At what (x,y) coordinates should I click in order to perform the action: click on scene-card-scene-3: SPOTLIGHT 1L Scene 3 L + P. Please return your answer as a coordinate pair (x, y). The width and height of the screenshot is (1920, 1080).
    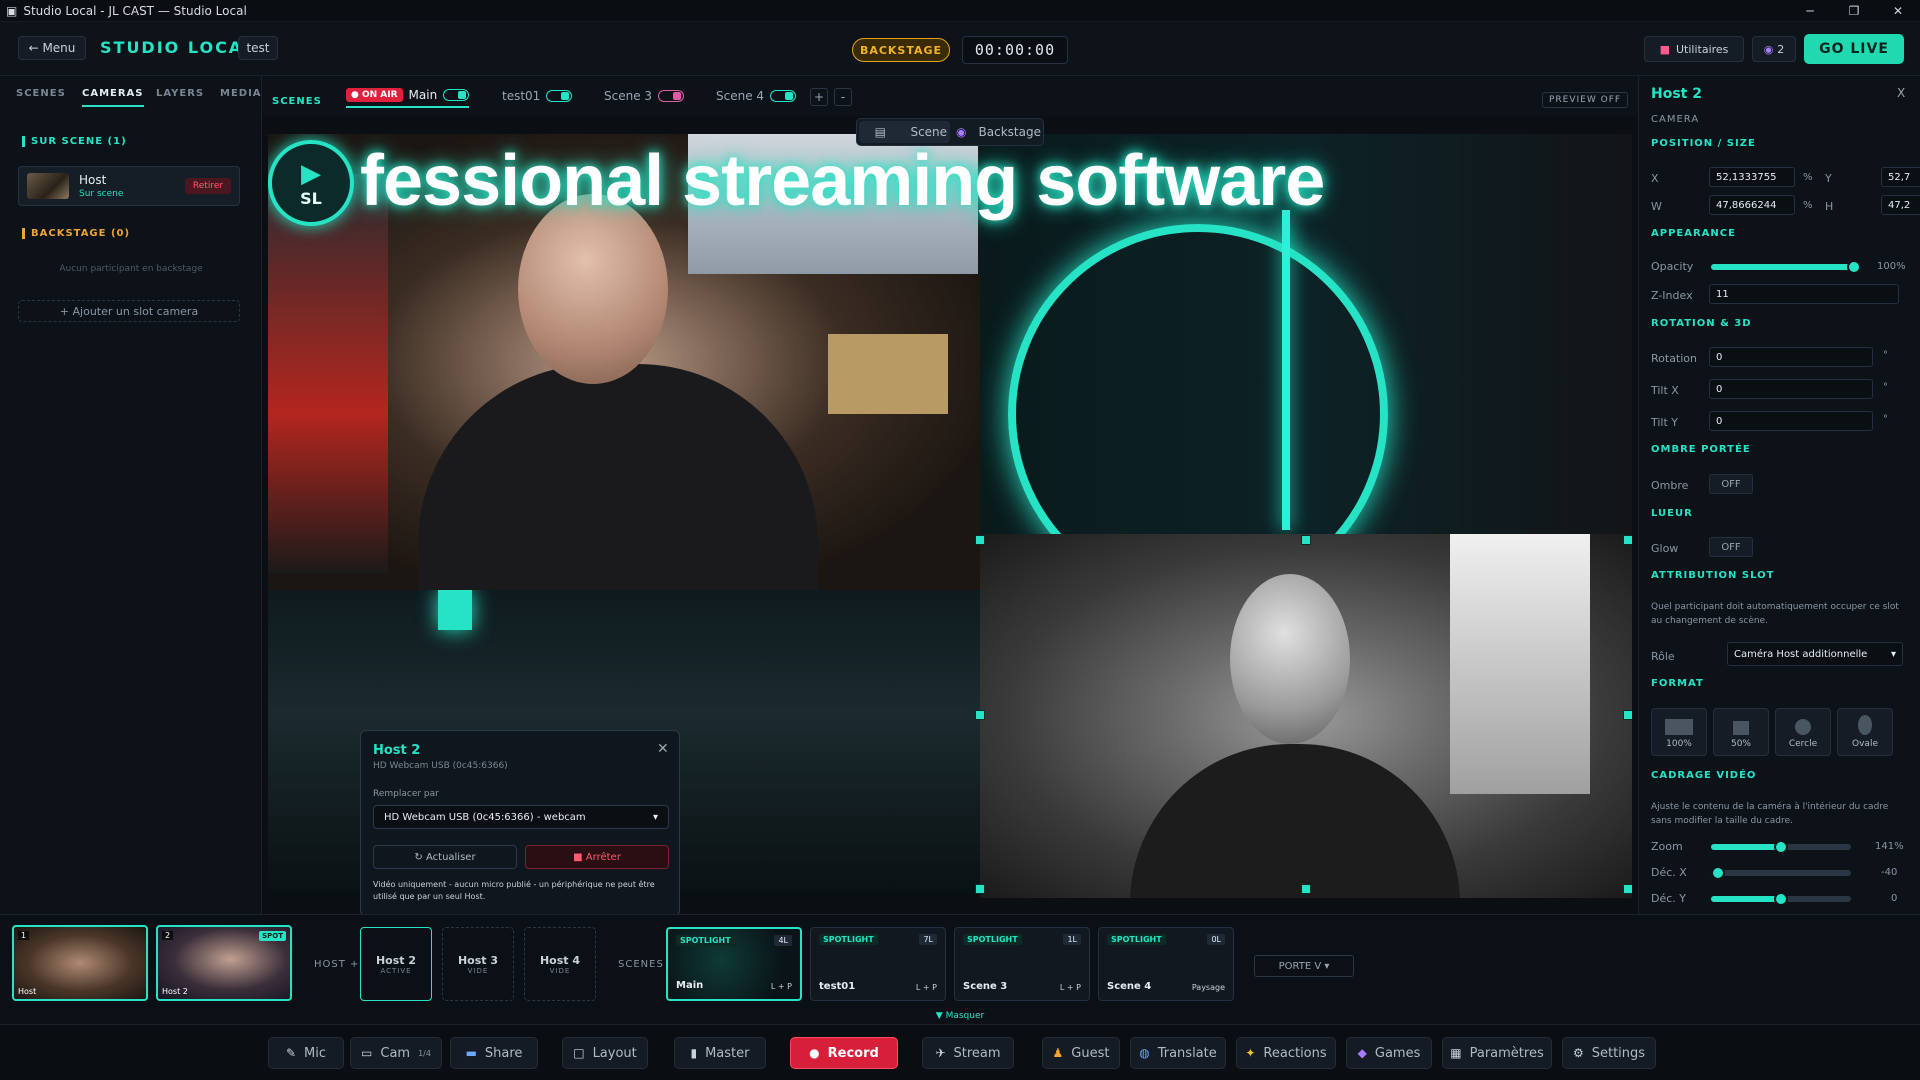
    Looking at the image, I should click on (1022, 964).